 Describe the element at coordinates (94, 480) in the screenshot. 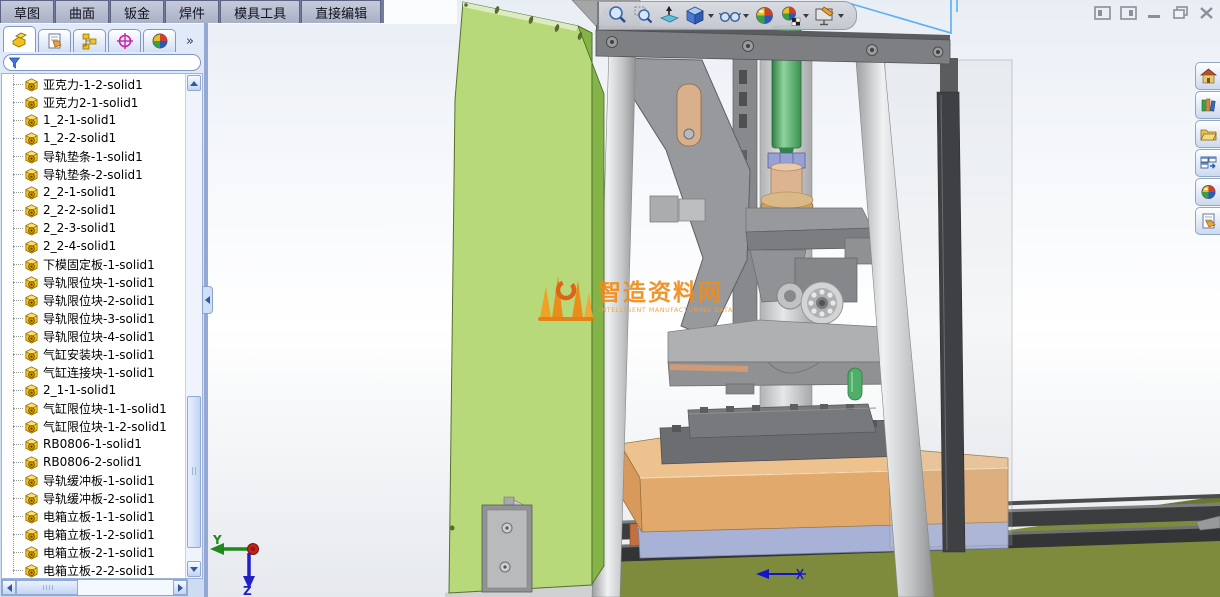

I see `tree-item-solid-body: 导轨缓冲板-1-solid1` at that location.